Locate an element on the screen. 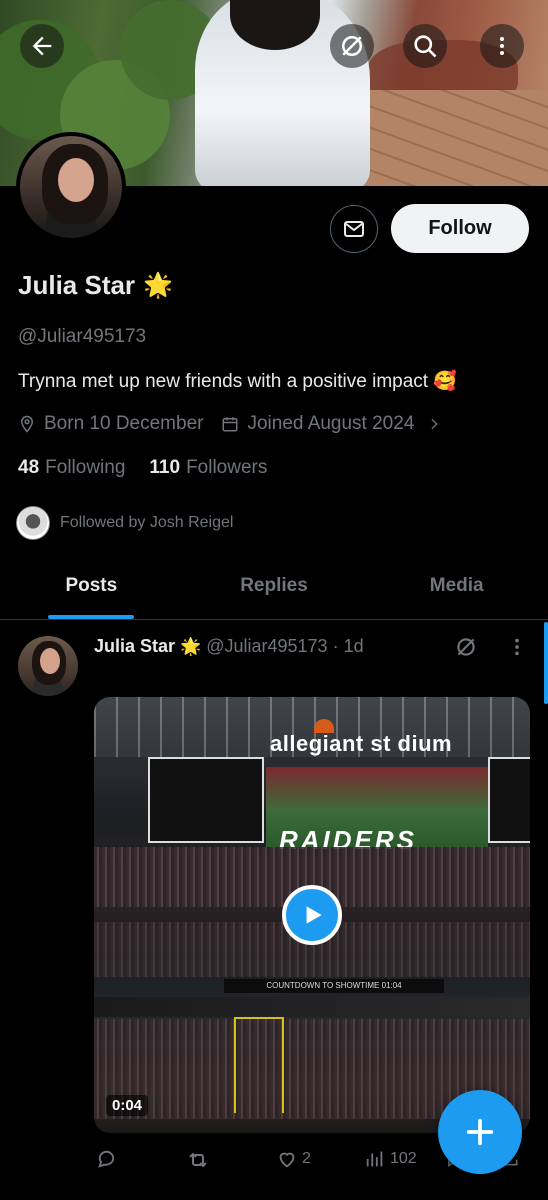 This screenshot has height=1200, width=548. followers-label: Followers is located at coordinates (227, 467).